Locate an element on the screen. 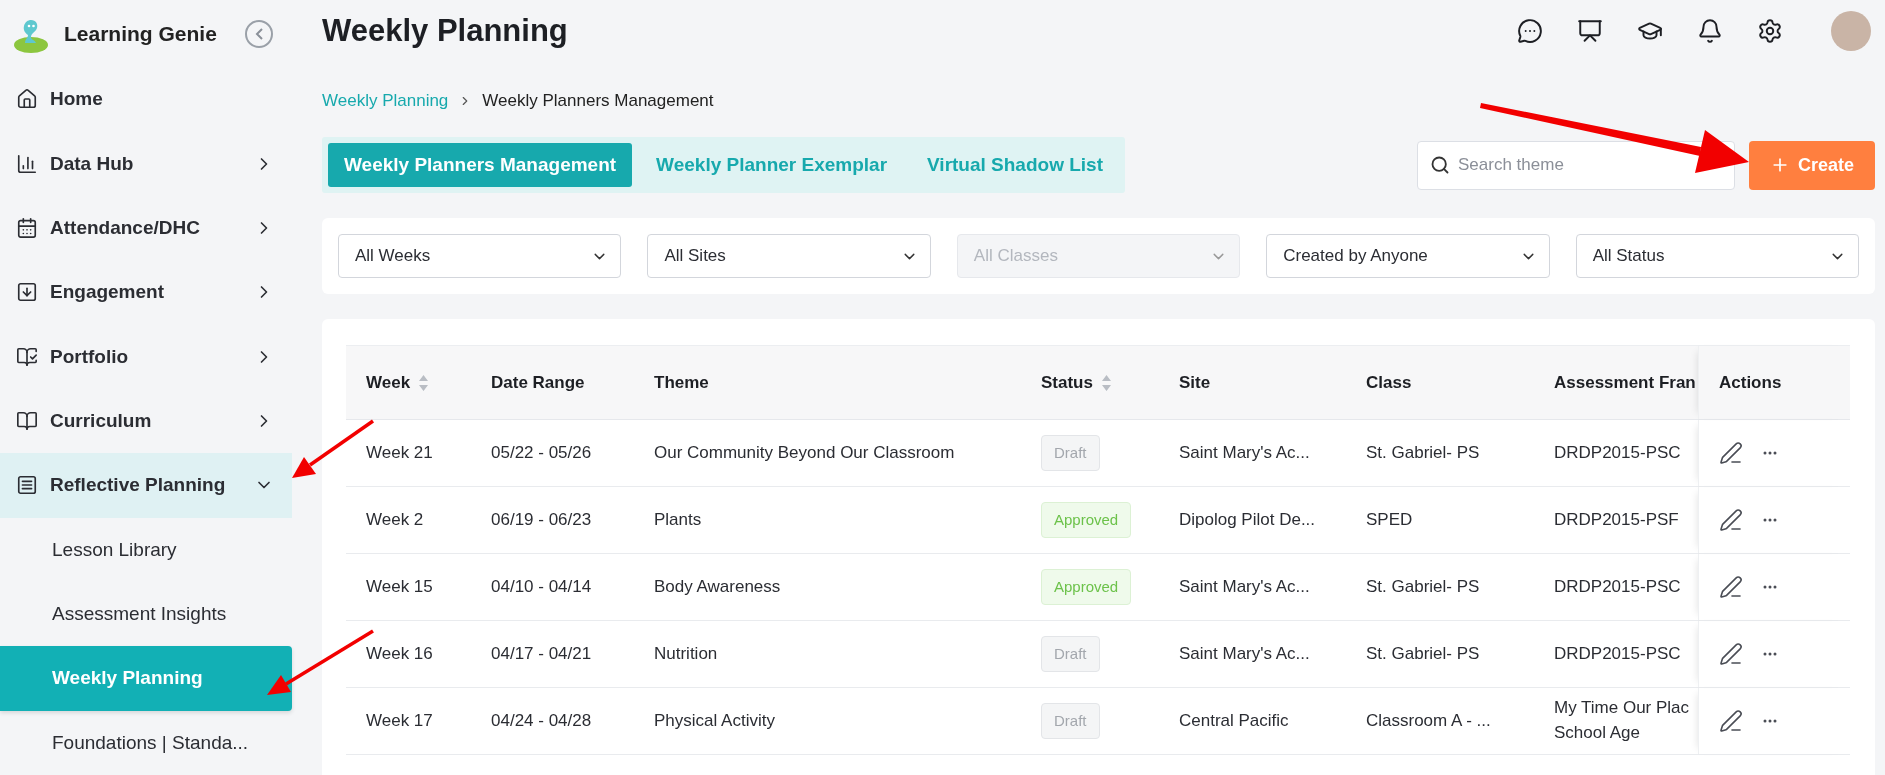 This screenshot has height=775, width=1885. sidebar-item: Portfolio is located at coordinates (146, 356).